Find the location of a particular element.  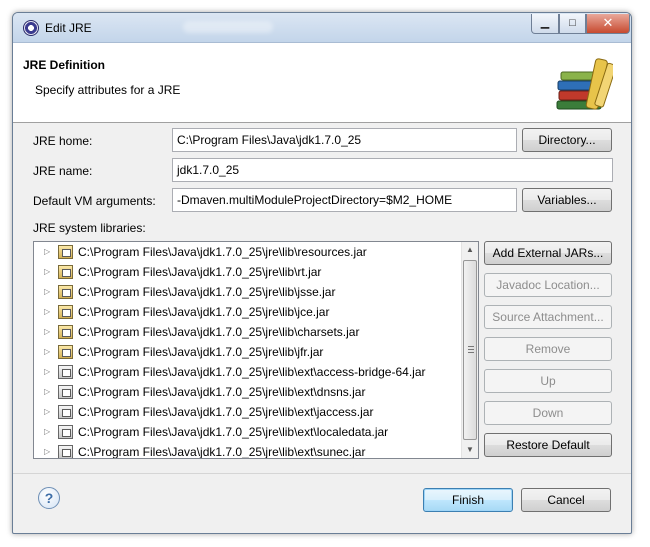

remove-button: Remove is located at coordinates (548, 349).